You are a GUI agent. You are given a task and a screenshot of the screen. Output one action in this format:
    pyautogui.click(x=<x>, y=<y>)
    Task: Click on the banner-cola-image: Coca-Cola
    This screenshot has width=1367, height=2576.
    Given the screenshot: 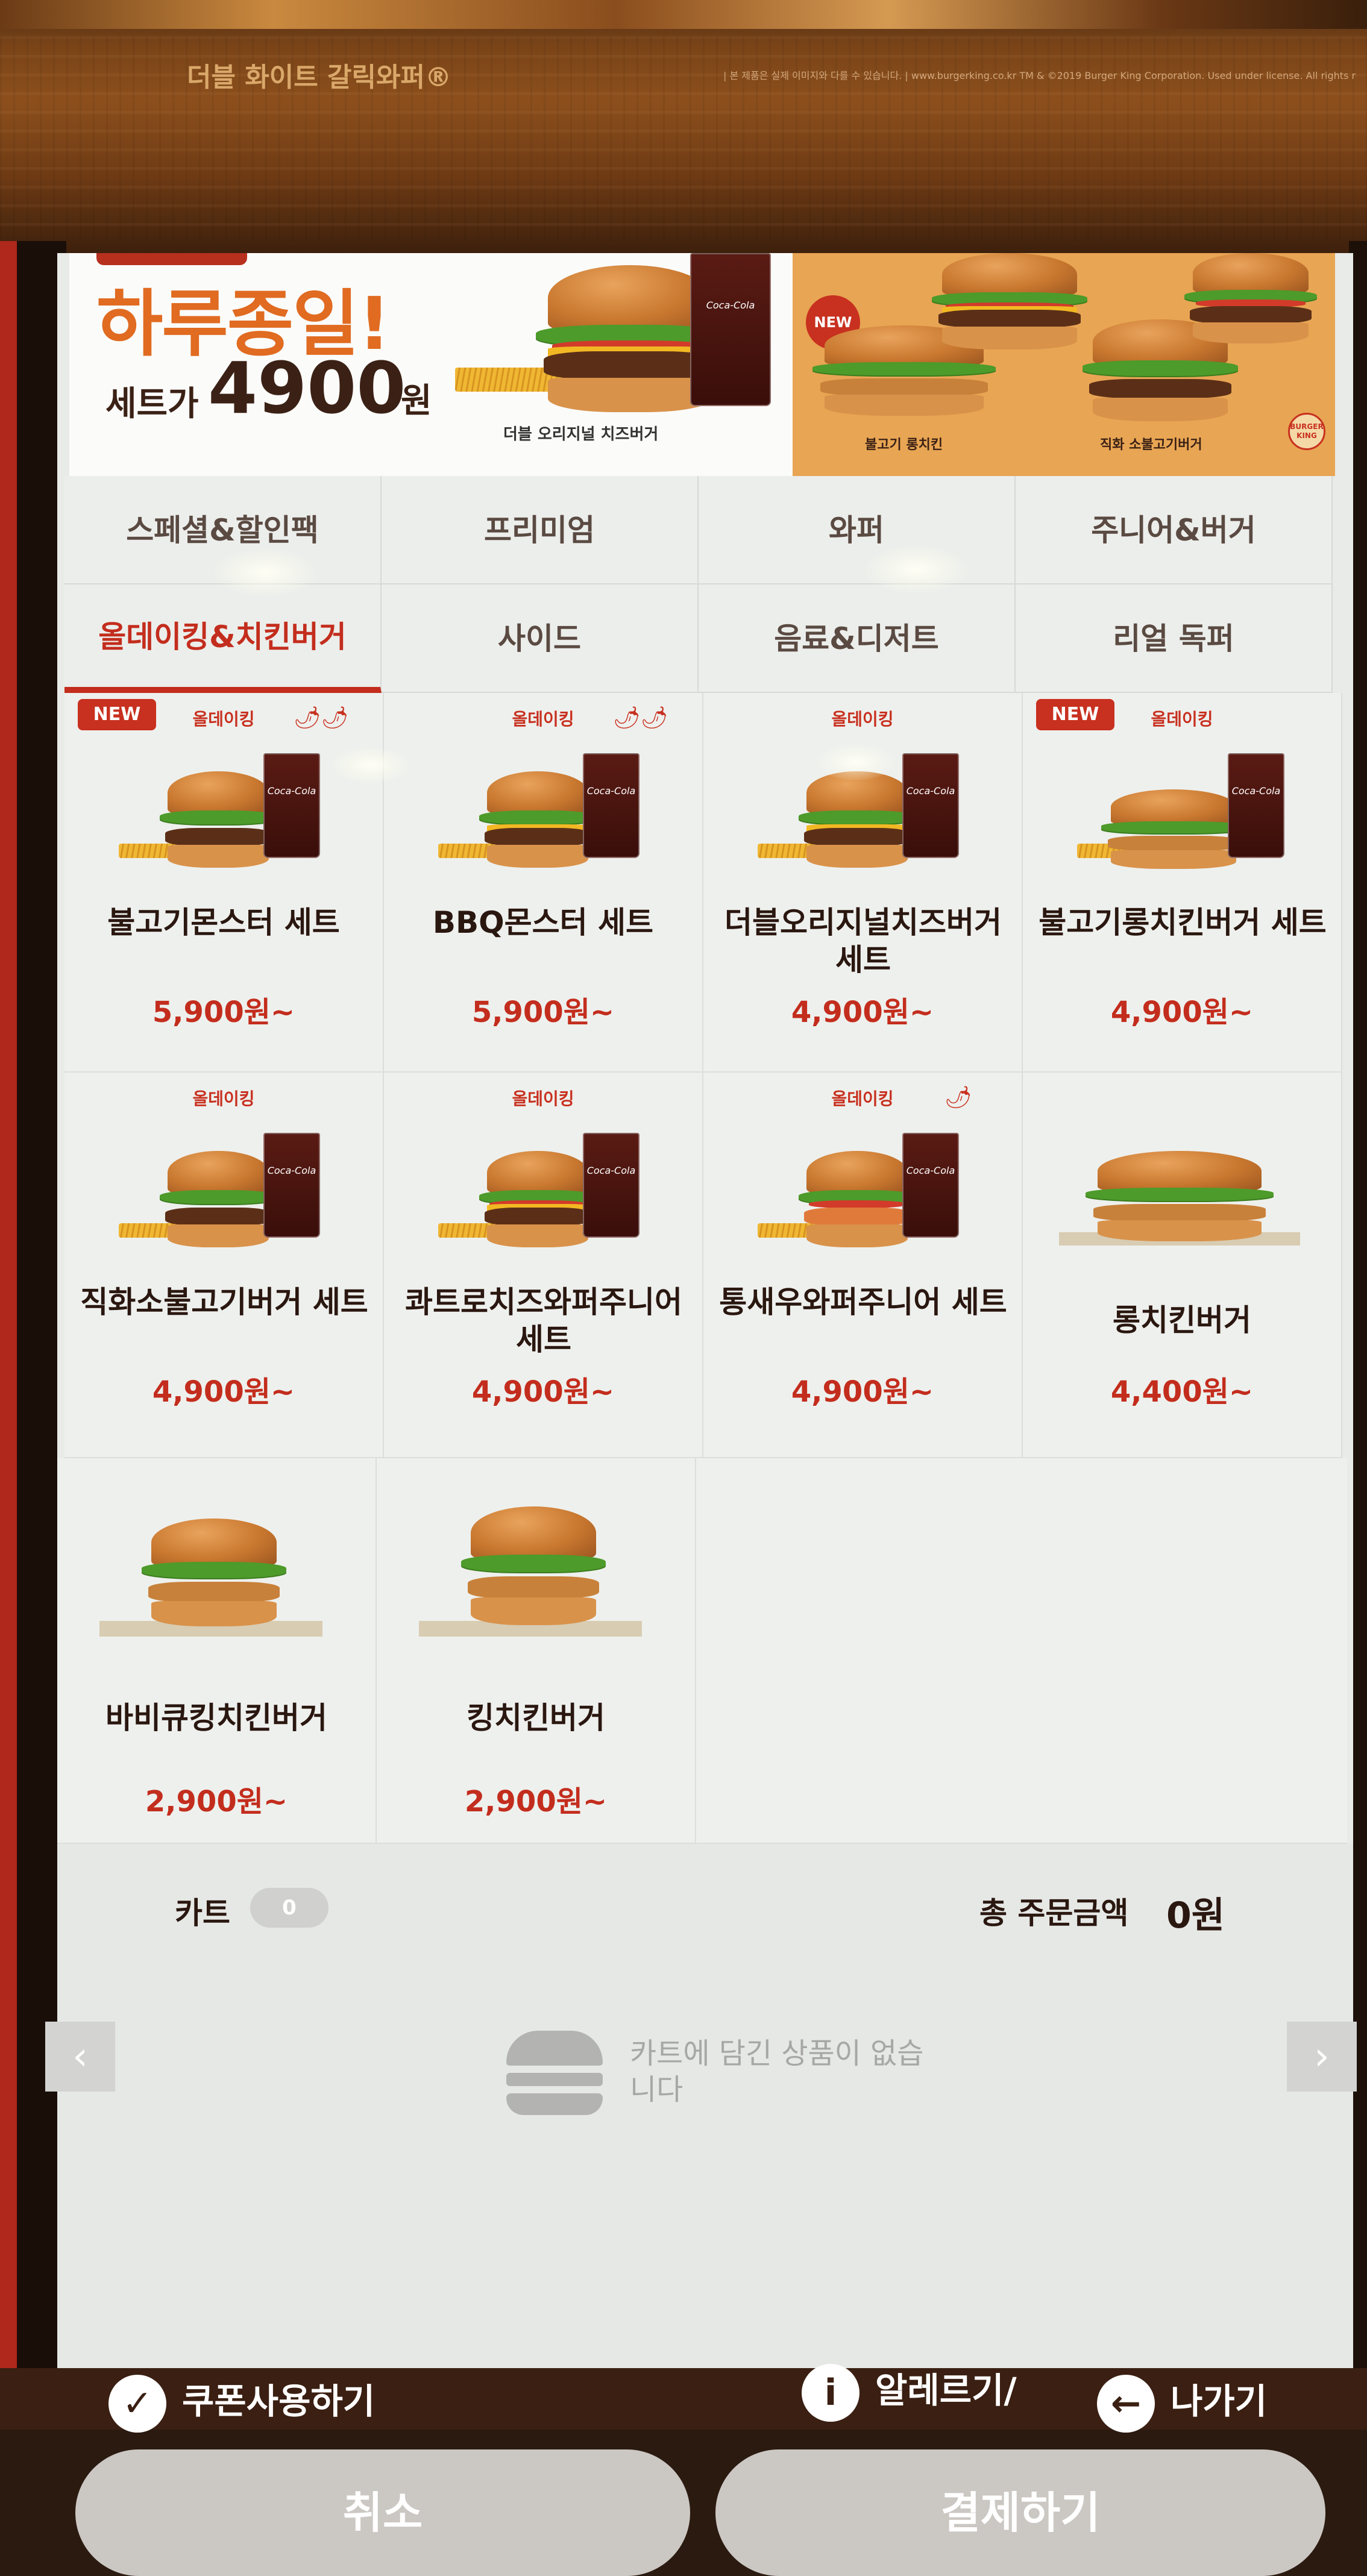 What is the action you would take?
    pyautogui.click(x=730, y=329)
    